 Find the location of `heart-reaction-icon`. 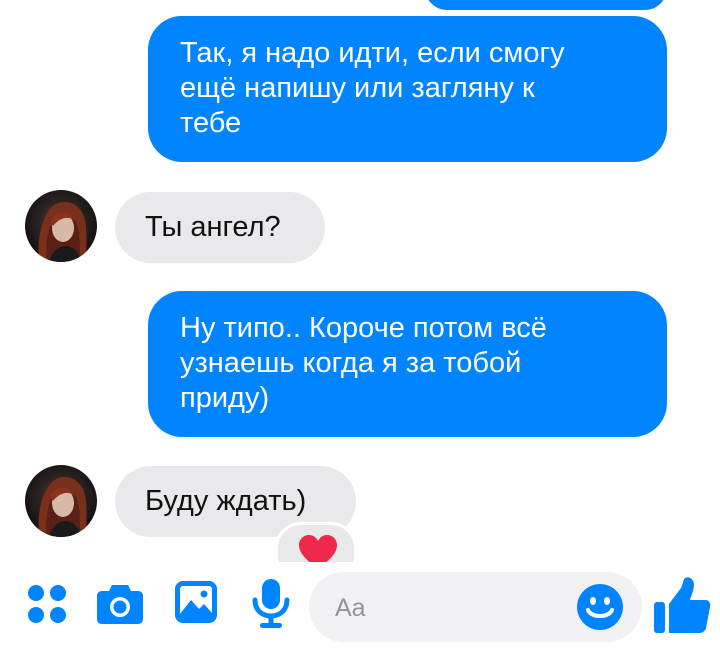

heart-reaction-icon is located at coordinates (318, 548).